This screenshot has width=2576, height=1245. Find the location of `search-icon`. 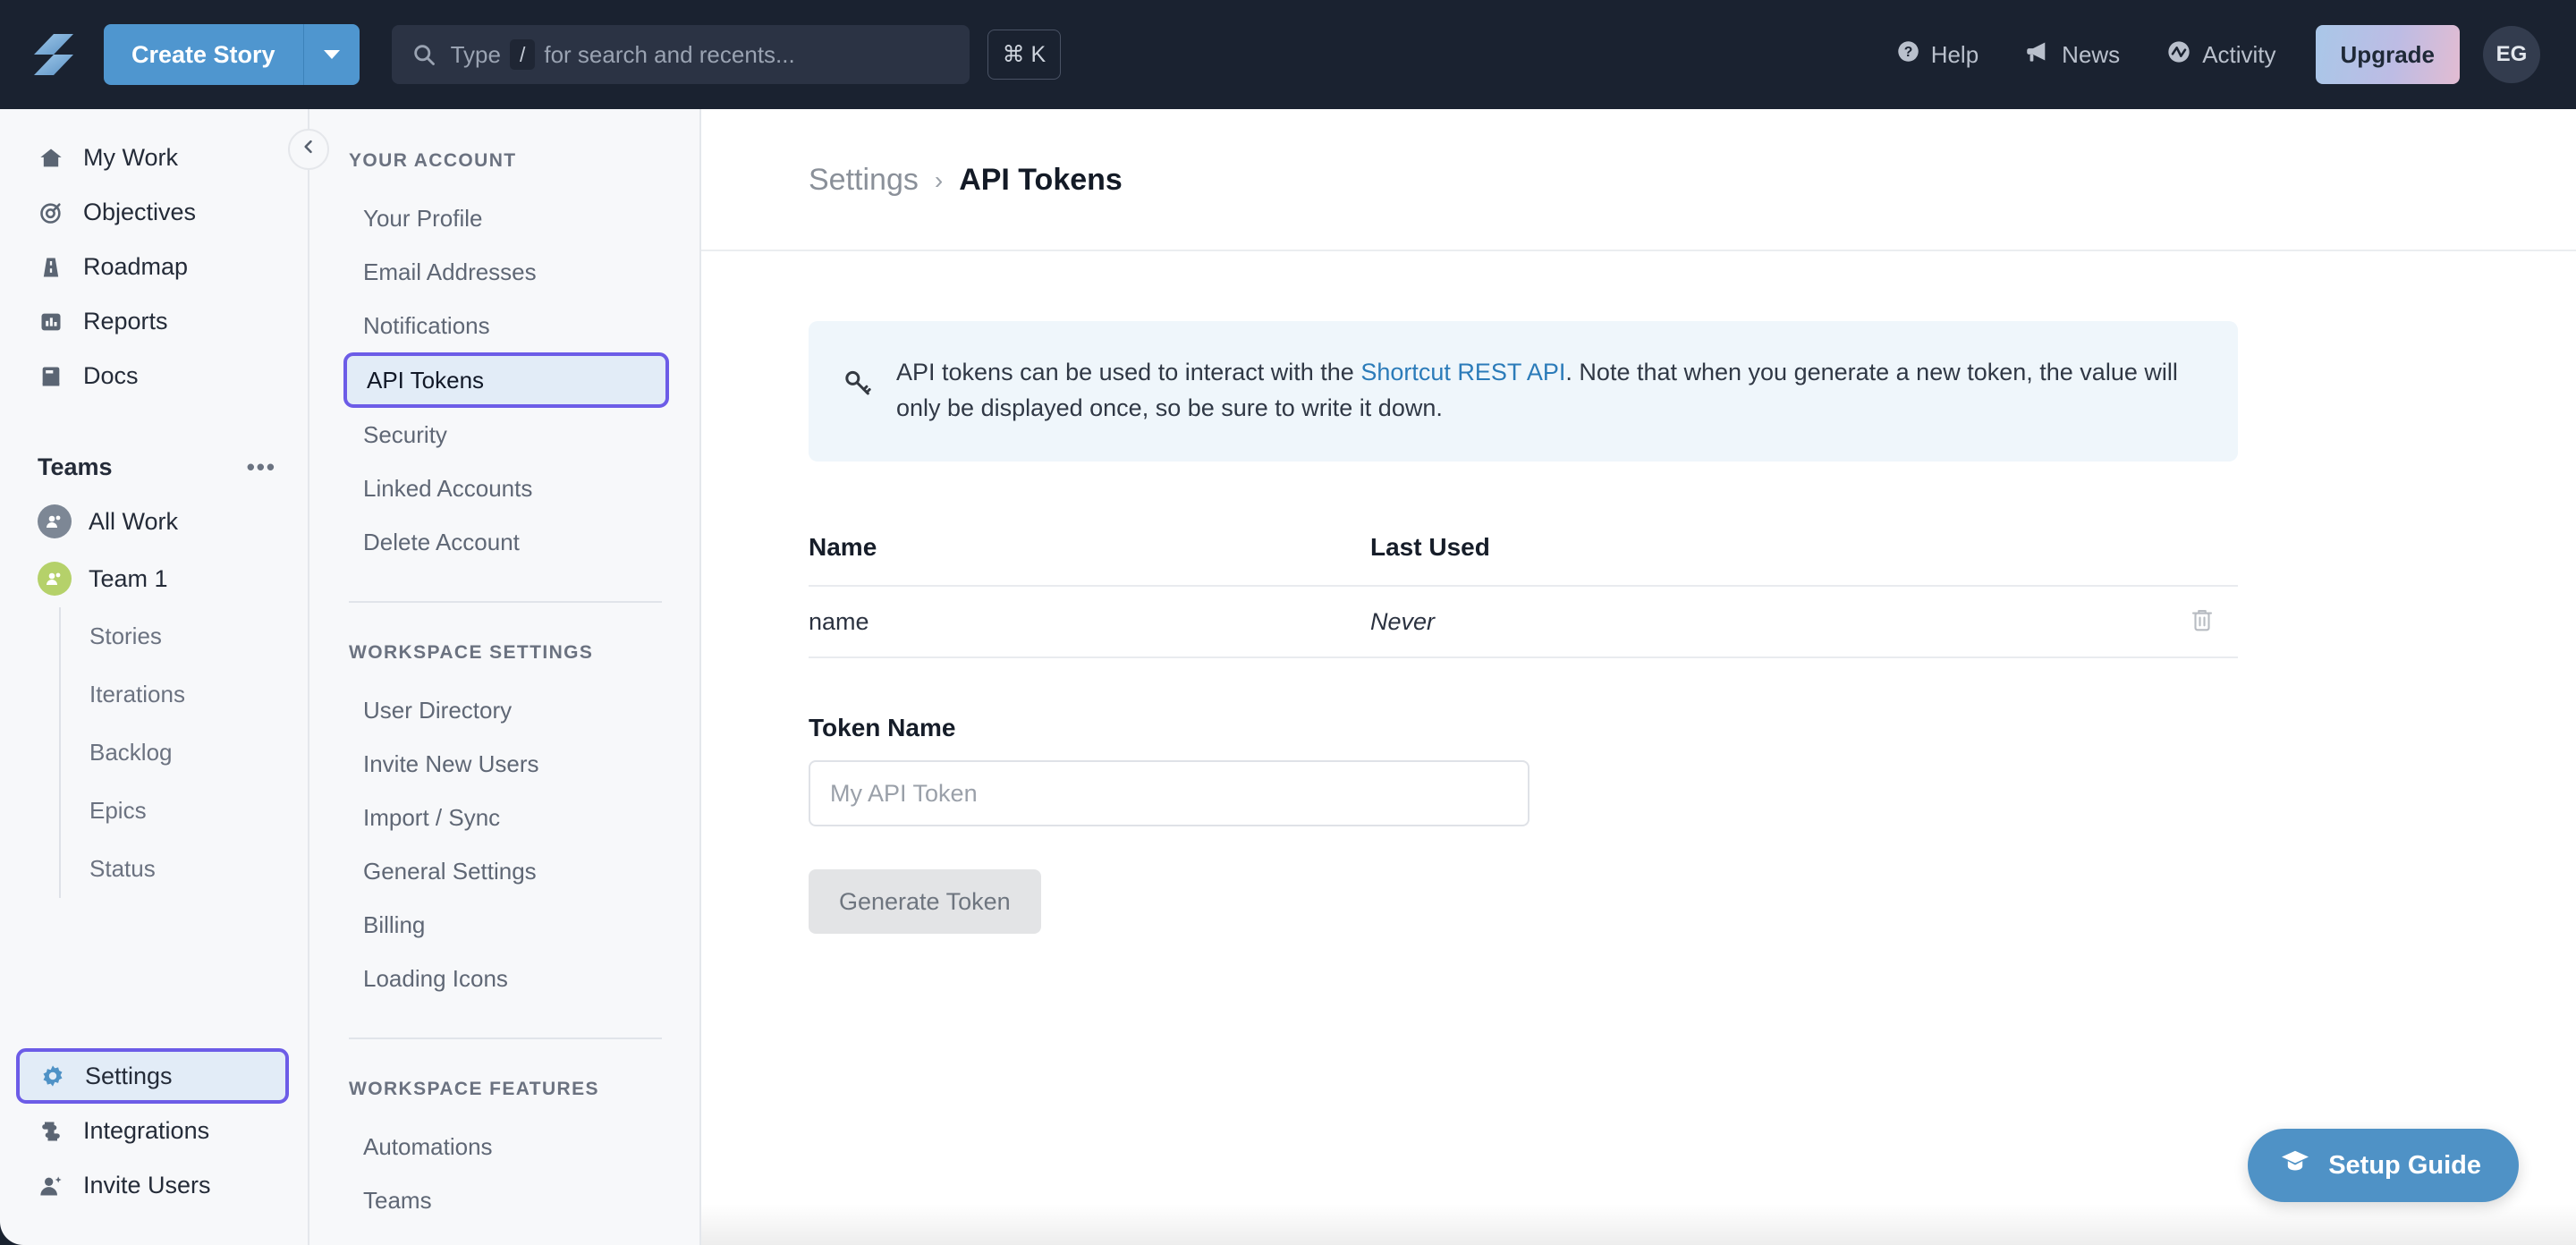

search-icon is located at coordinates (423, 54).